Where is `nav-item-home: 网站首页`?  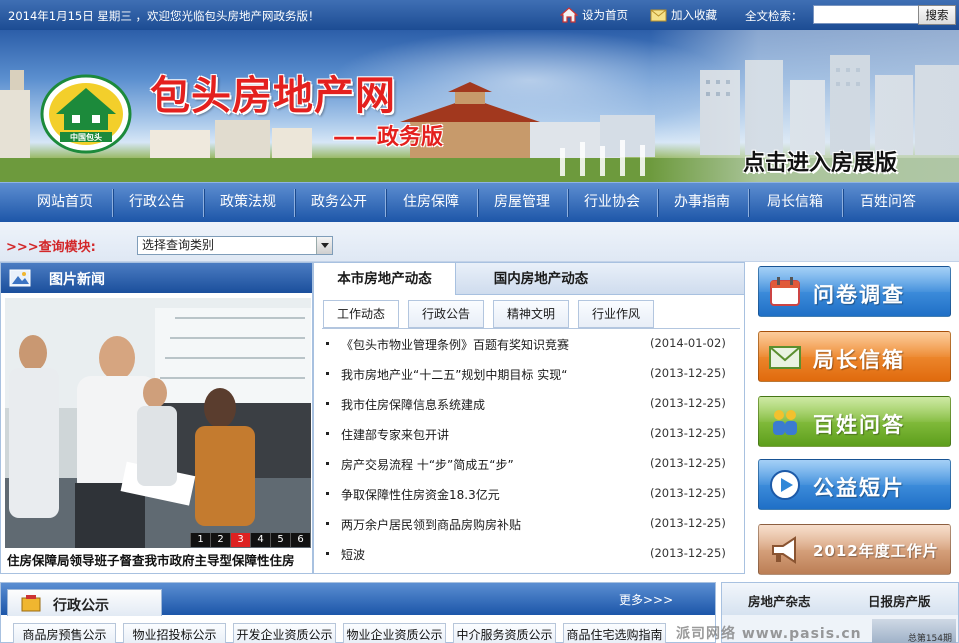
nav-item-home: 网站首页 is located at coordinates (65, 203).